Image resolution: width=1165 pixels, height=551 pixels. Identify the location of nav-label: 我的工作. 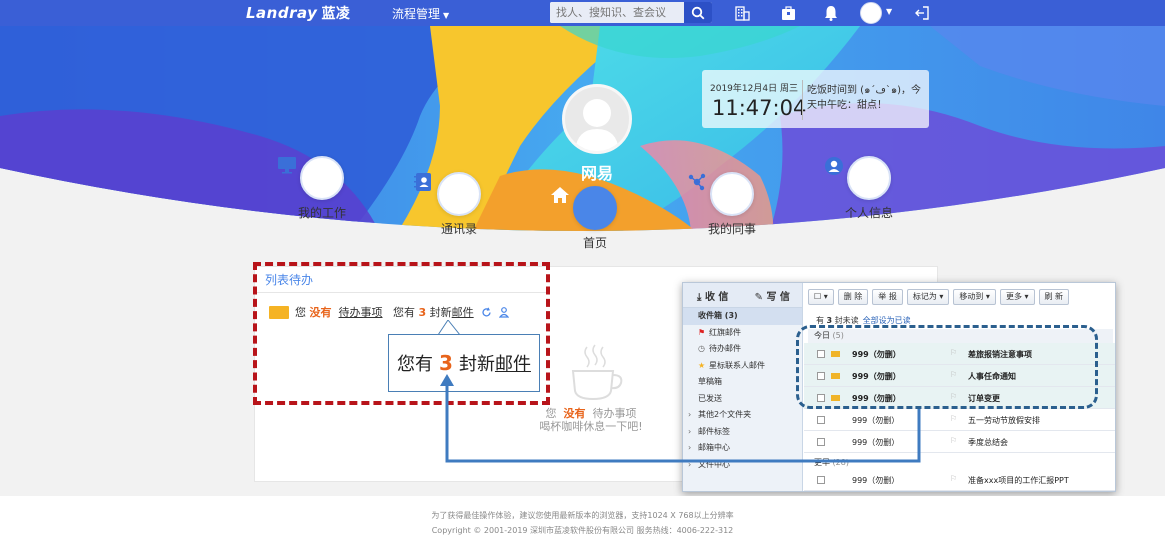
(321, 213).